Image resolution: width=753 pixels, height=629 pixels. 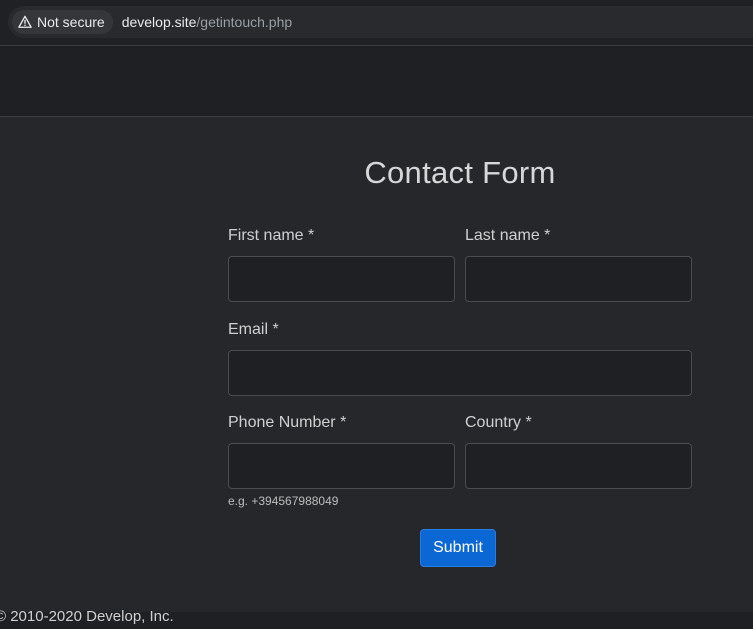 I want to click on security-indicator: Not secure, so click(x=62, y=22).